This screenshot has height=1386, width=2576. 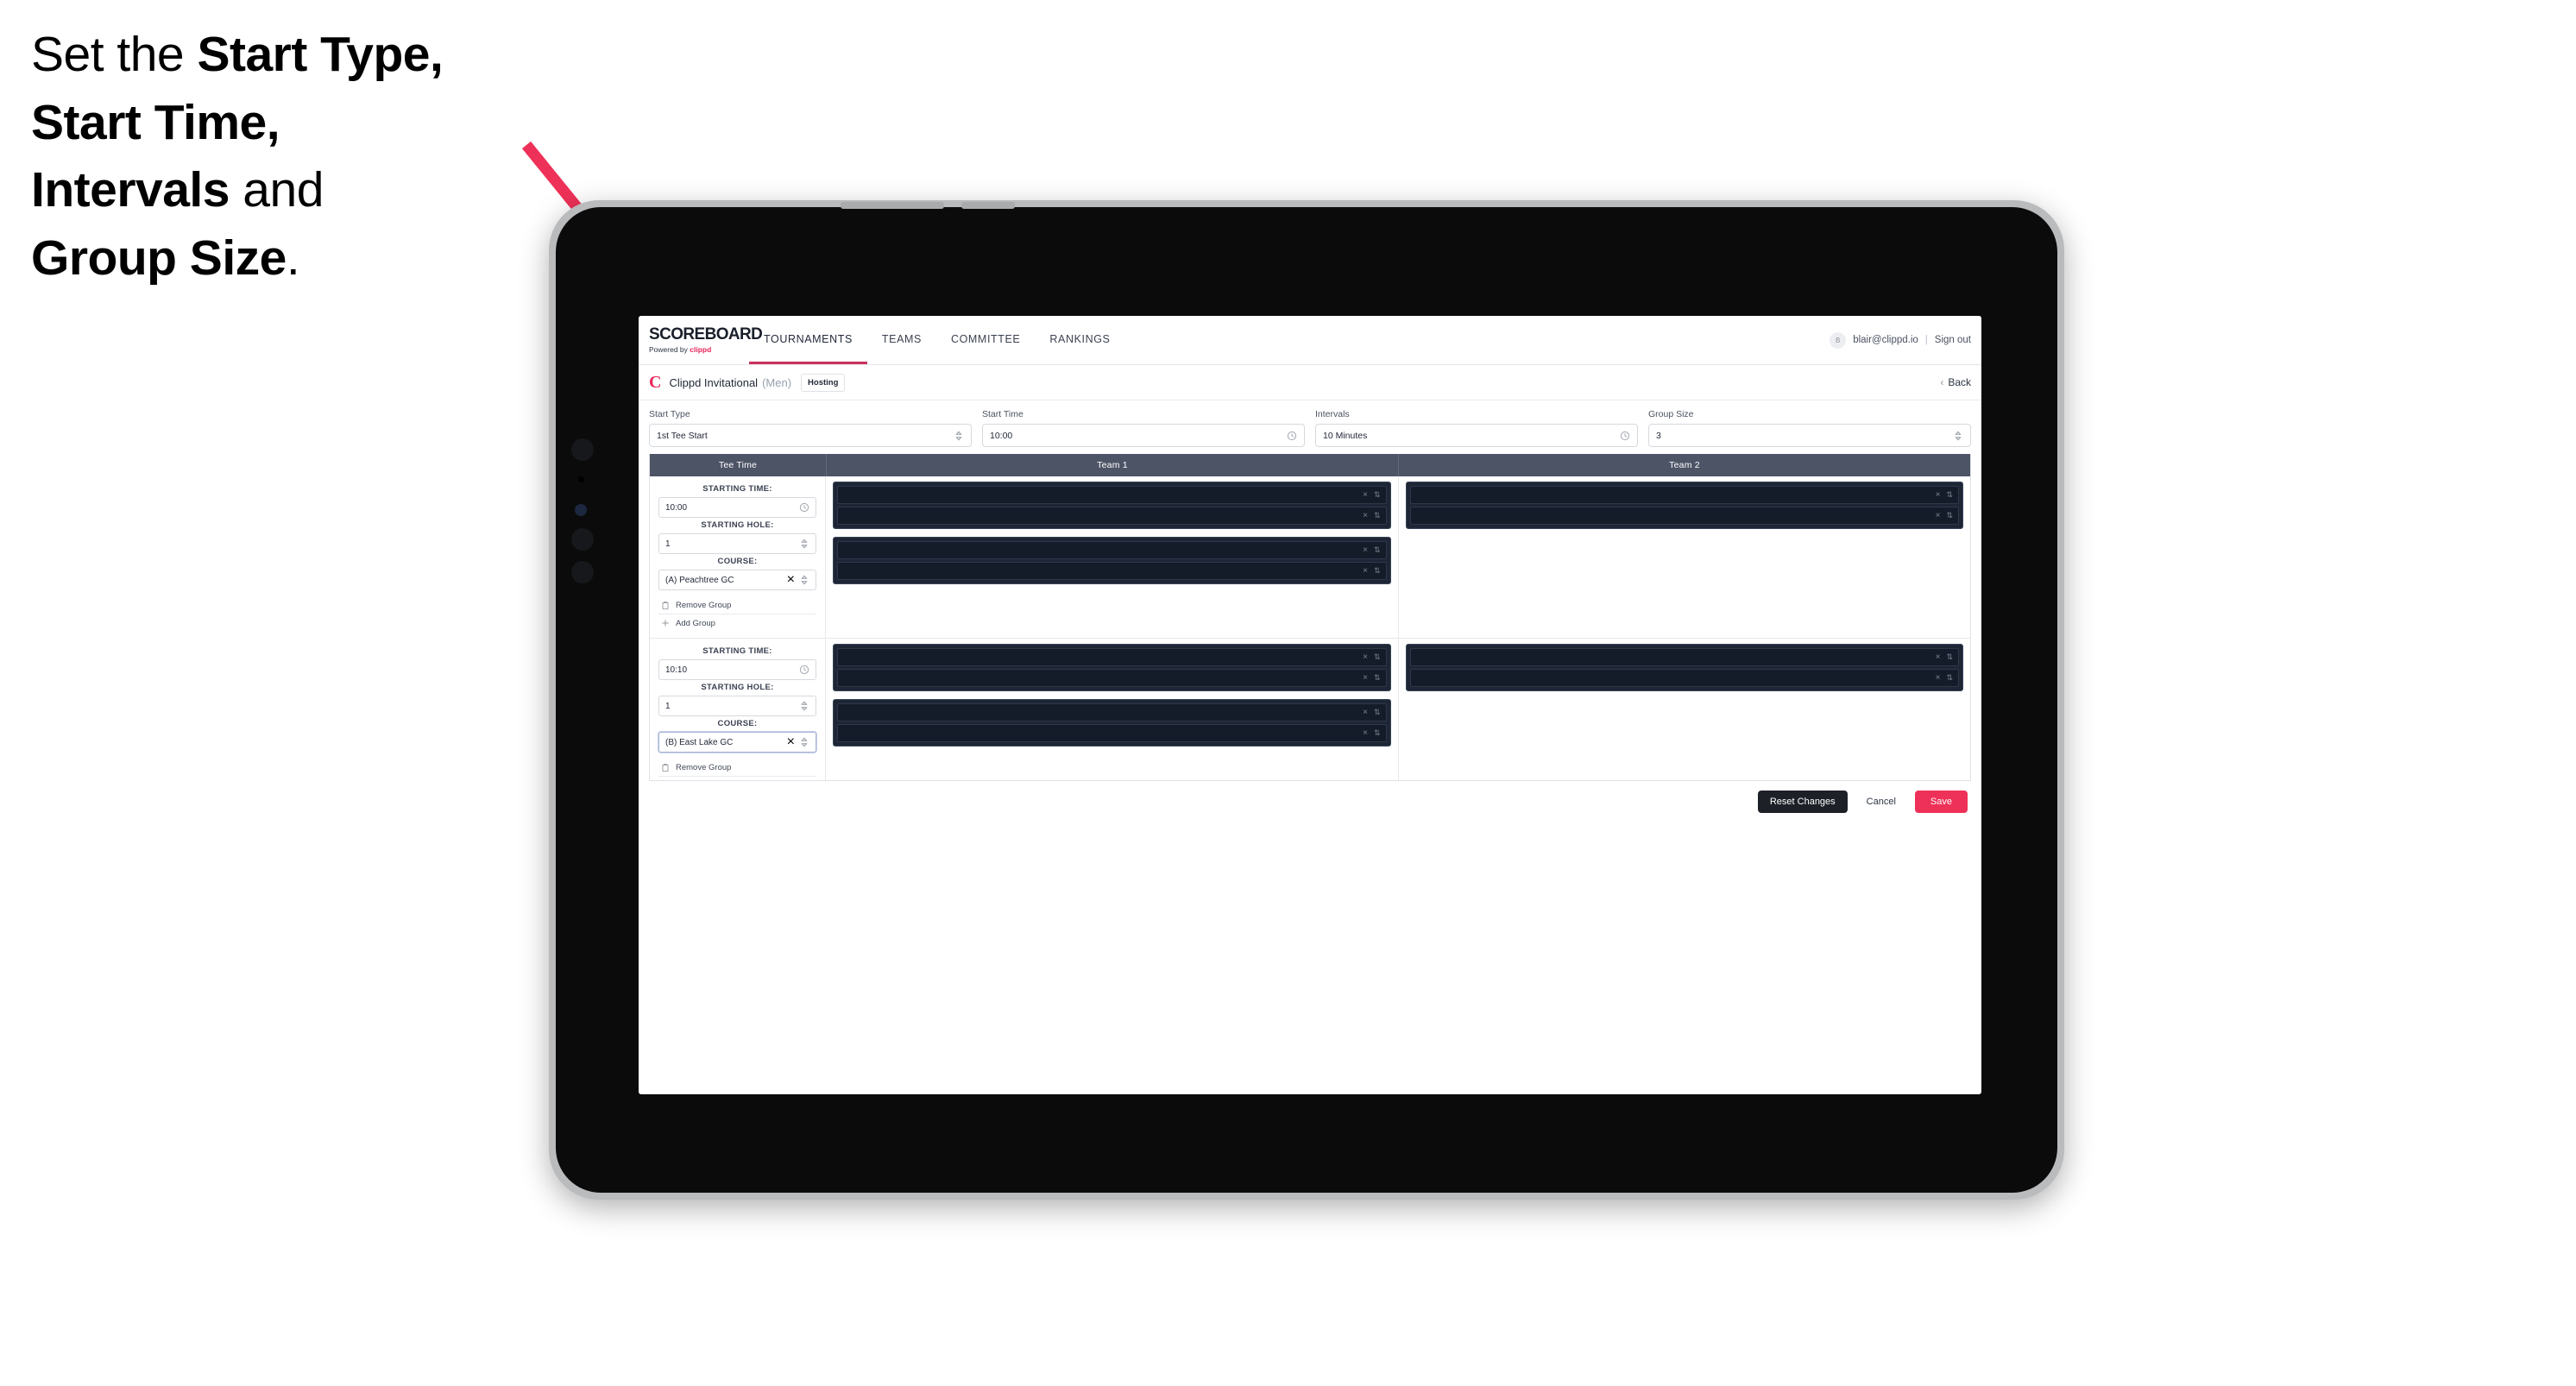 What do you see at coordinates (159, 258) in the screenshot?
I see `caption-line-4-bold: Group Size` at bounding box center [159, 258].